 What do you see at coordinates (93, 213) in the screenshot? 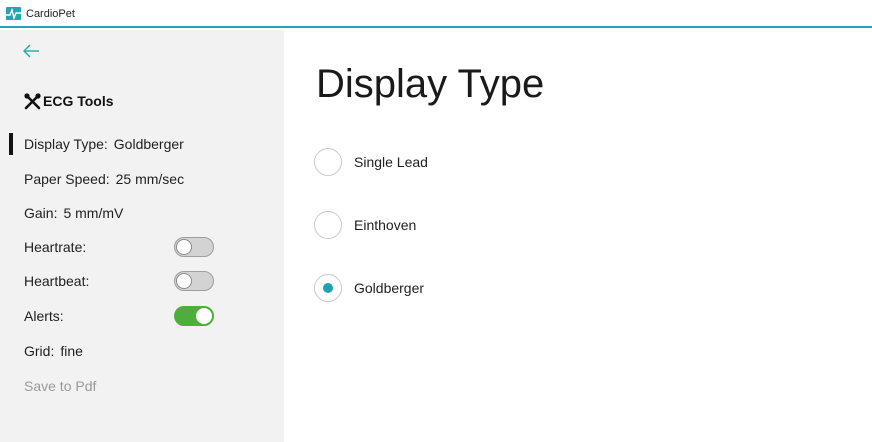
I see `gain-value: 5 mm/mV` at bounding box center [93, 213].